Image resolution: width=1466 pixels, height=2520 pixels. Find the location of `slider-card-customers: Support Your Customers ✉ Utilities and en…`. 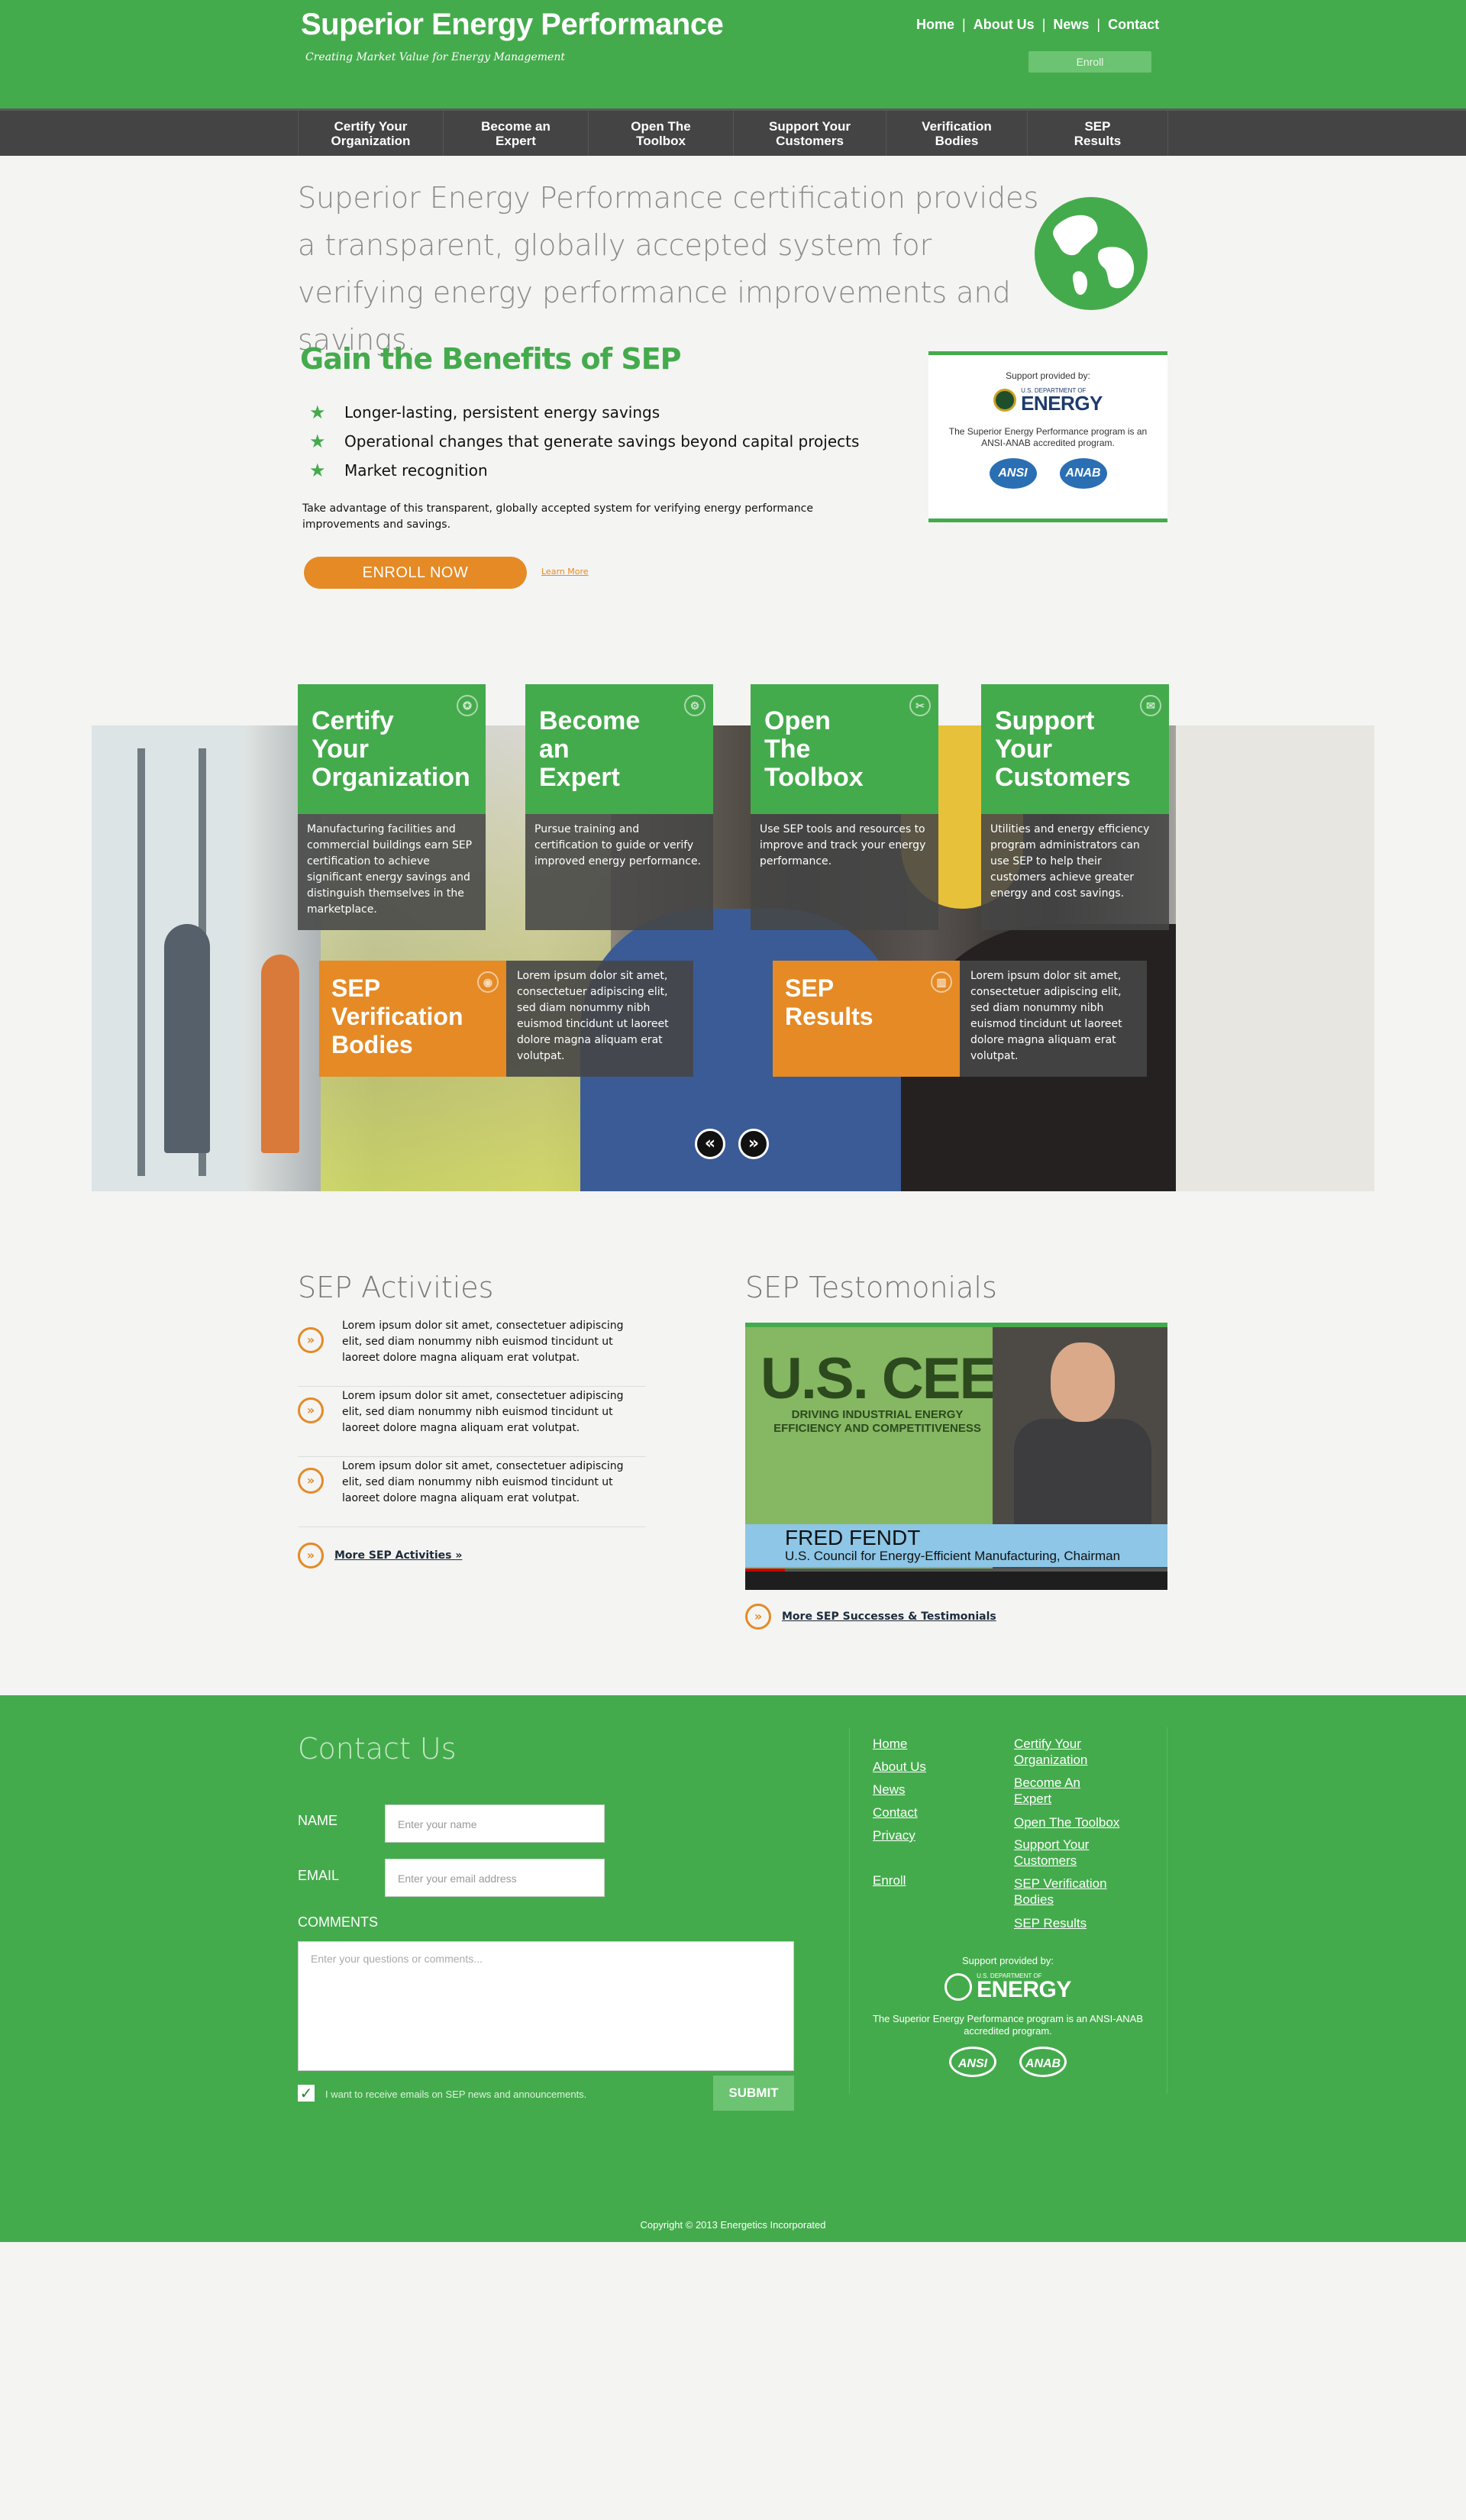

slider-card-customers: Support Your Customers ✉ Utilities and en… is located at coordinates (1075, 807).